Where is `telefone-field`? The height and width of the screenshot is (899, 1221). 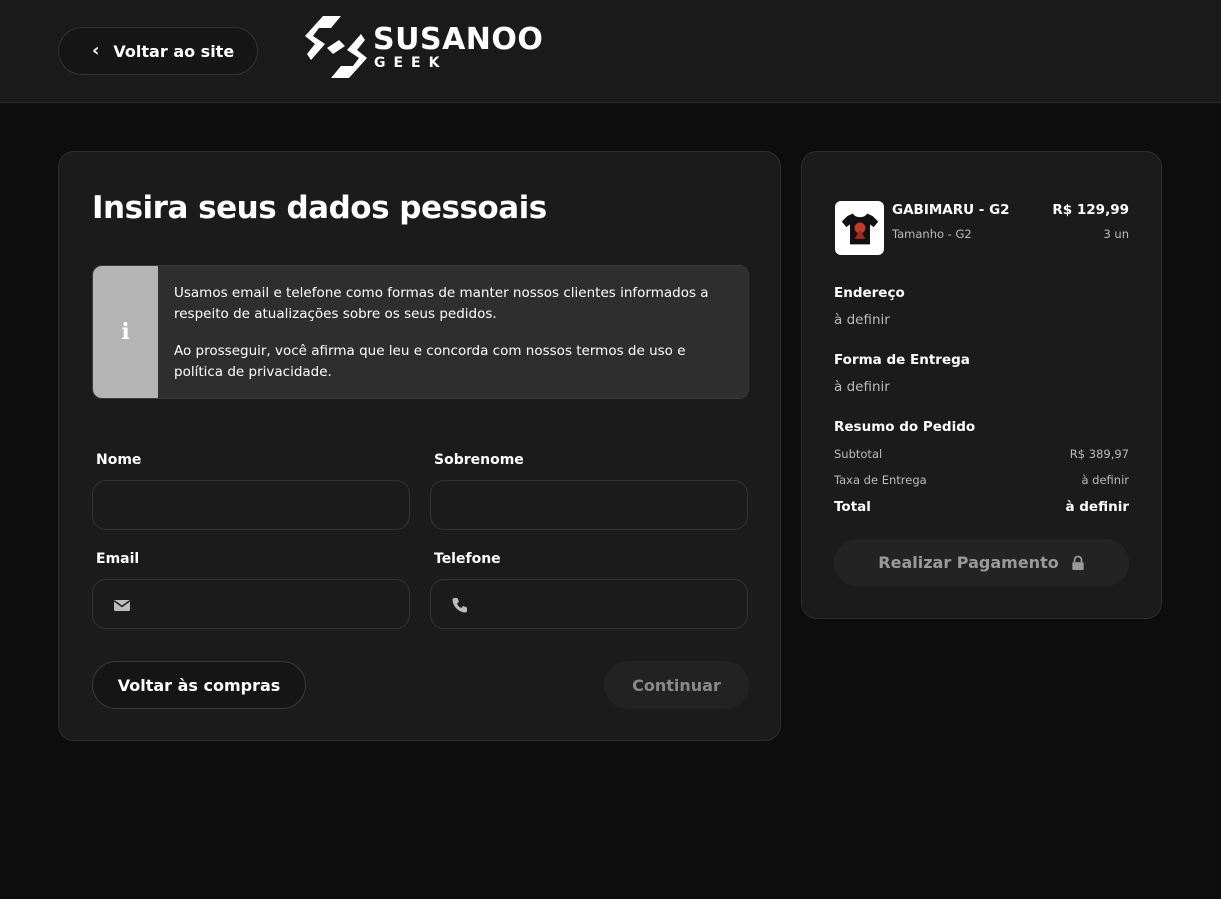 telefone-field is located at coordinates (589, 604).